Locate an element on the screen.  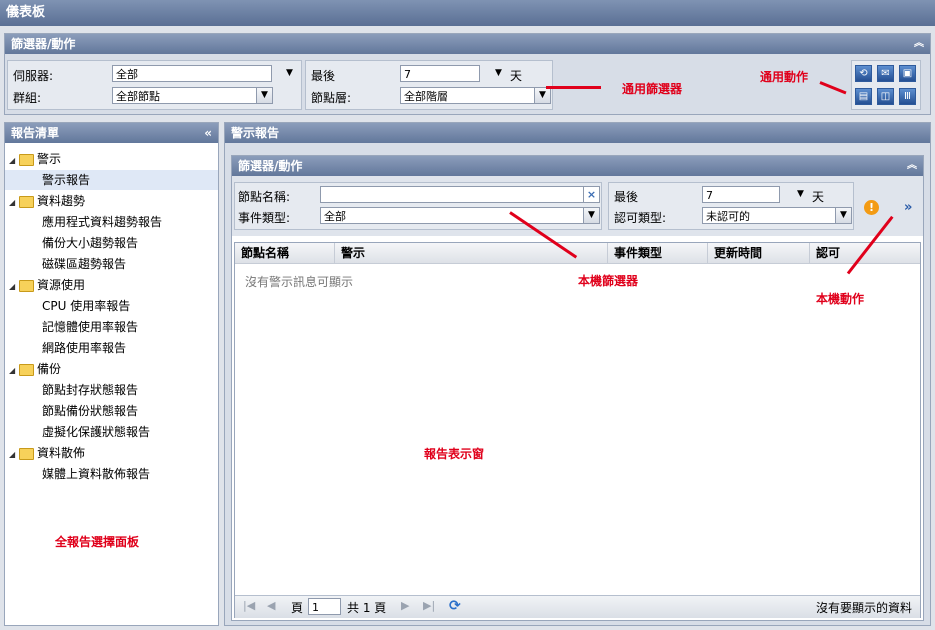
col-update-time: 更新時間 is located at coordinates (759, 253).